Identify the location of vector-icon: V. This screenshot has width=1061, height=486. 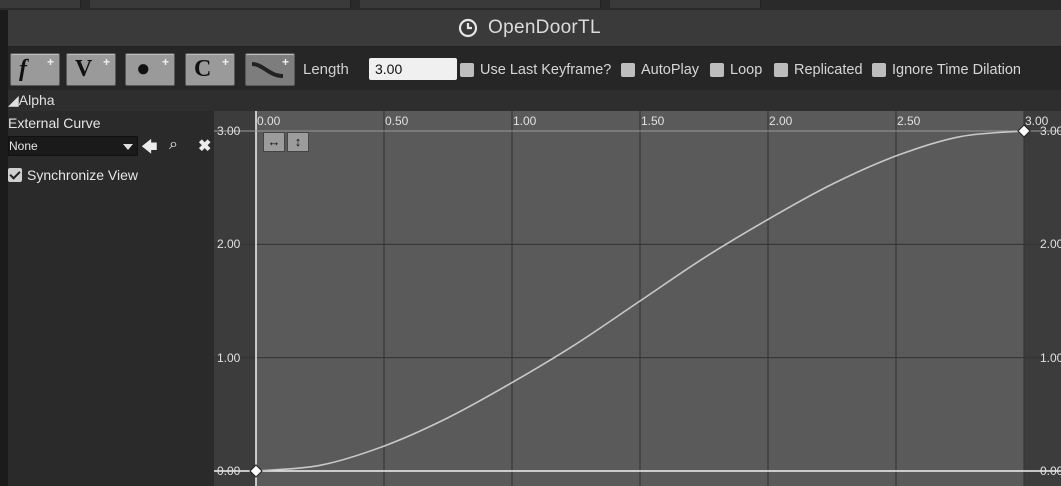
(84, 69).